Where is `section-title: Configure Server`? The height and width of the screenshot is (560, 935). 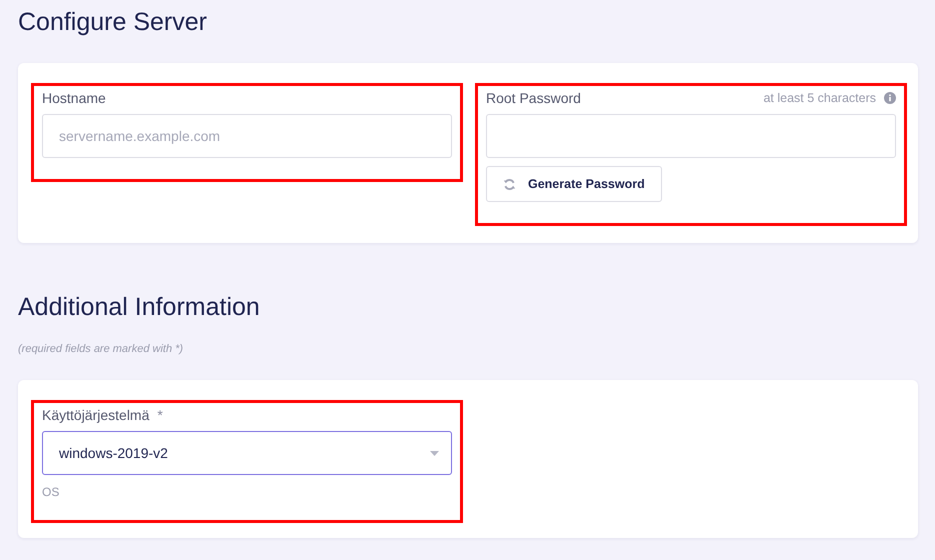 section-title: Configure Server is located at coordinates (113, 22).